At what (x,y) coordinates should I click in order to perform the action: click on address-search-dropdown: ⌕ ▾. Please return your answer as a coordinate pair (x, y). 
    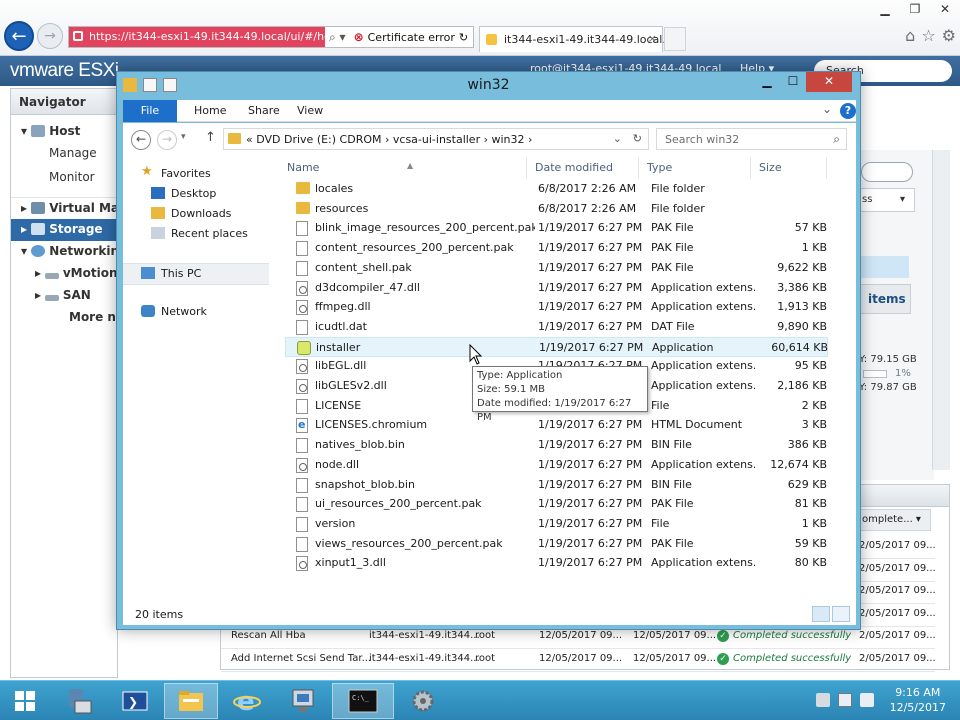
    Looking at the image, I should click on (337, 37).